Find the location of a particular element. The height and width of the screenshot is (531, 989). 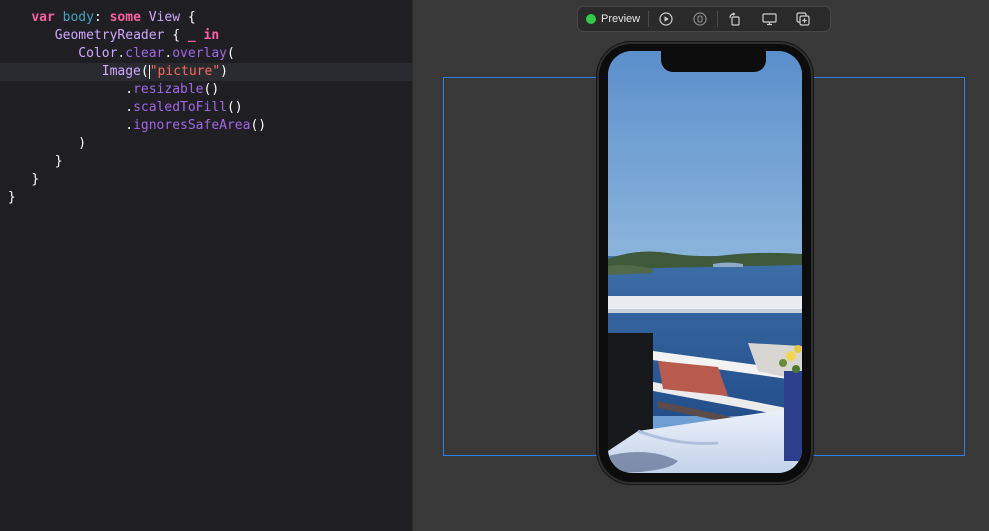

code-line: .scaledToFill() is located at coordinates (206, 108).